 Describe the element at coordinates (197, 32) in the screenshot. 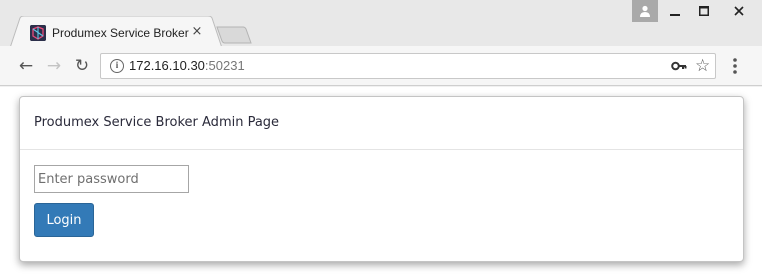

I see `tab-close-icon: ×` at that location.